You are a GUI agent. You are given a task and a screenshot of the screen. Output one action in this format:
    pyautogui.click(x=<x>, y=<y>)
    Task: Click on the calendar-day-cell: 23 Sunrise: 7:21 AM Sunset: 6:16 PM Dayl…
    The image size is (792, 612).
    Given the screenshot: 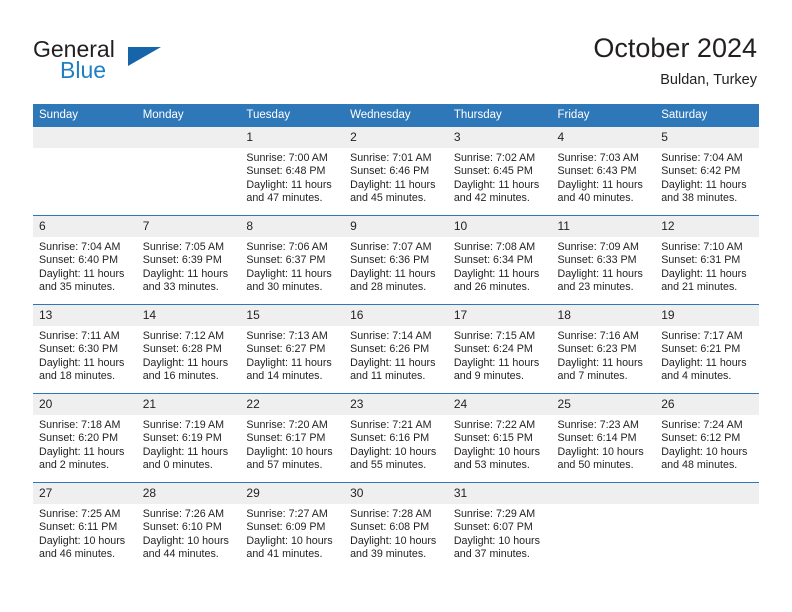 What is the action you would take?
    pyautogui.click(x=396, y=438)
    